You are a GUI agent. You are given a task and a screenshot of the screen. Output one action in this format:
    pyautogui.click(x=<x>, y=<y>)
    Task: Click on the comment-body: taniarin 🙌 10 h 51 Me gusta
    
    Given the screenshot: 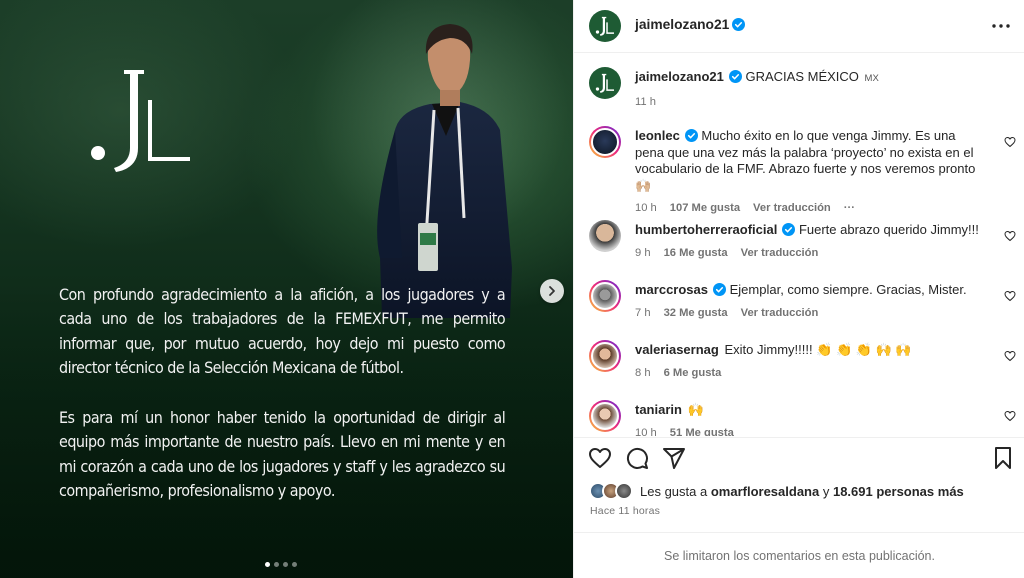 What is the action you would take?
    pyautogui.click(x=810, y=419)
    